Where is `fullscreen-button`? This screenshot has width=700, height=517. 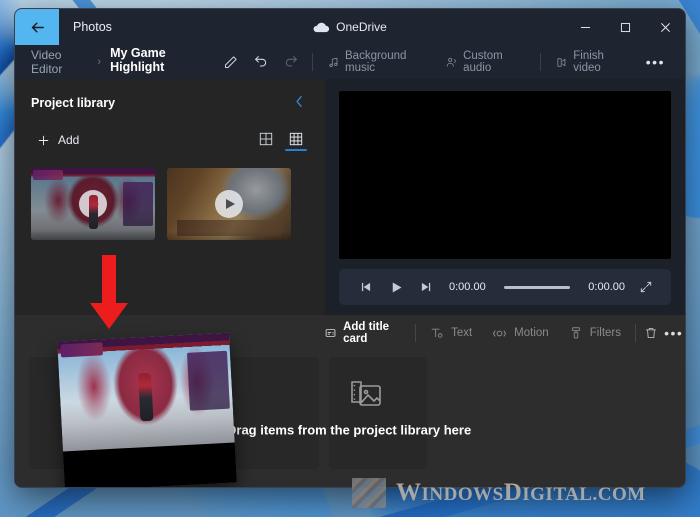 fullscreen-button is located at coordinates (646, 287).